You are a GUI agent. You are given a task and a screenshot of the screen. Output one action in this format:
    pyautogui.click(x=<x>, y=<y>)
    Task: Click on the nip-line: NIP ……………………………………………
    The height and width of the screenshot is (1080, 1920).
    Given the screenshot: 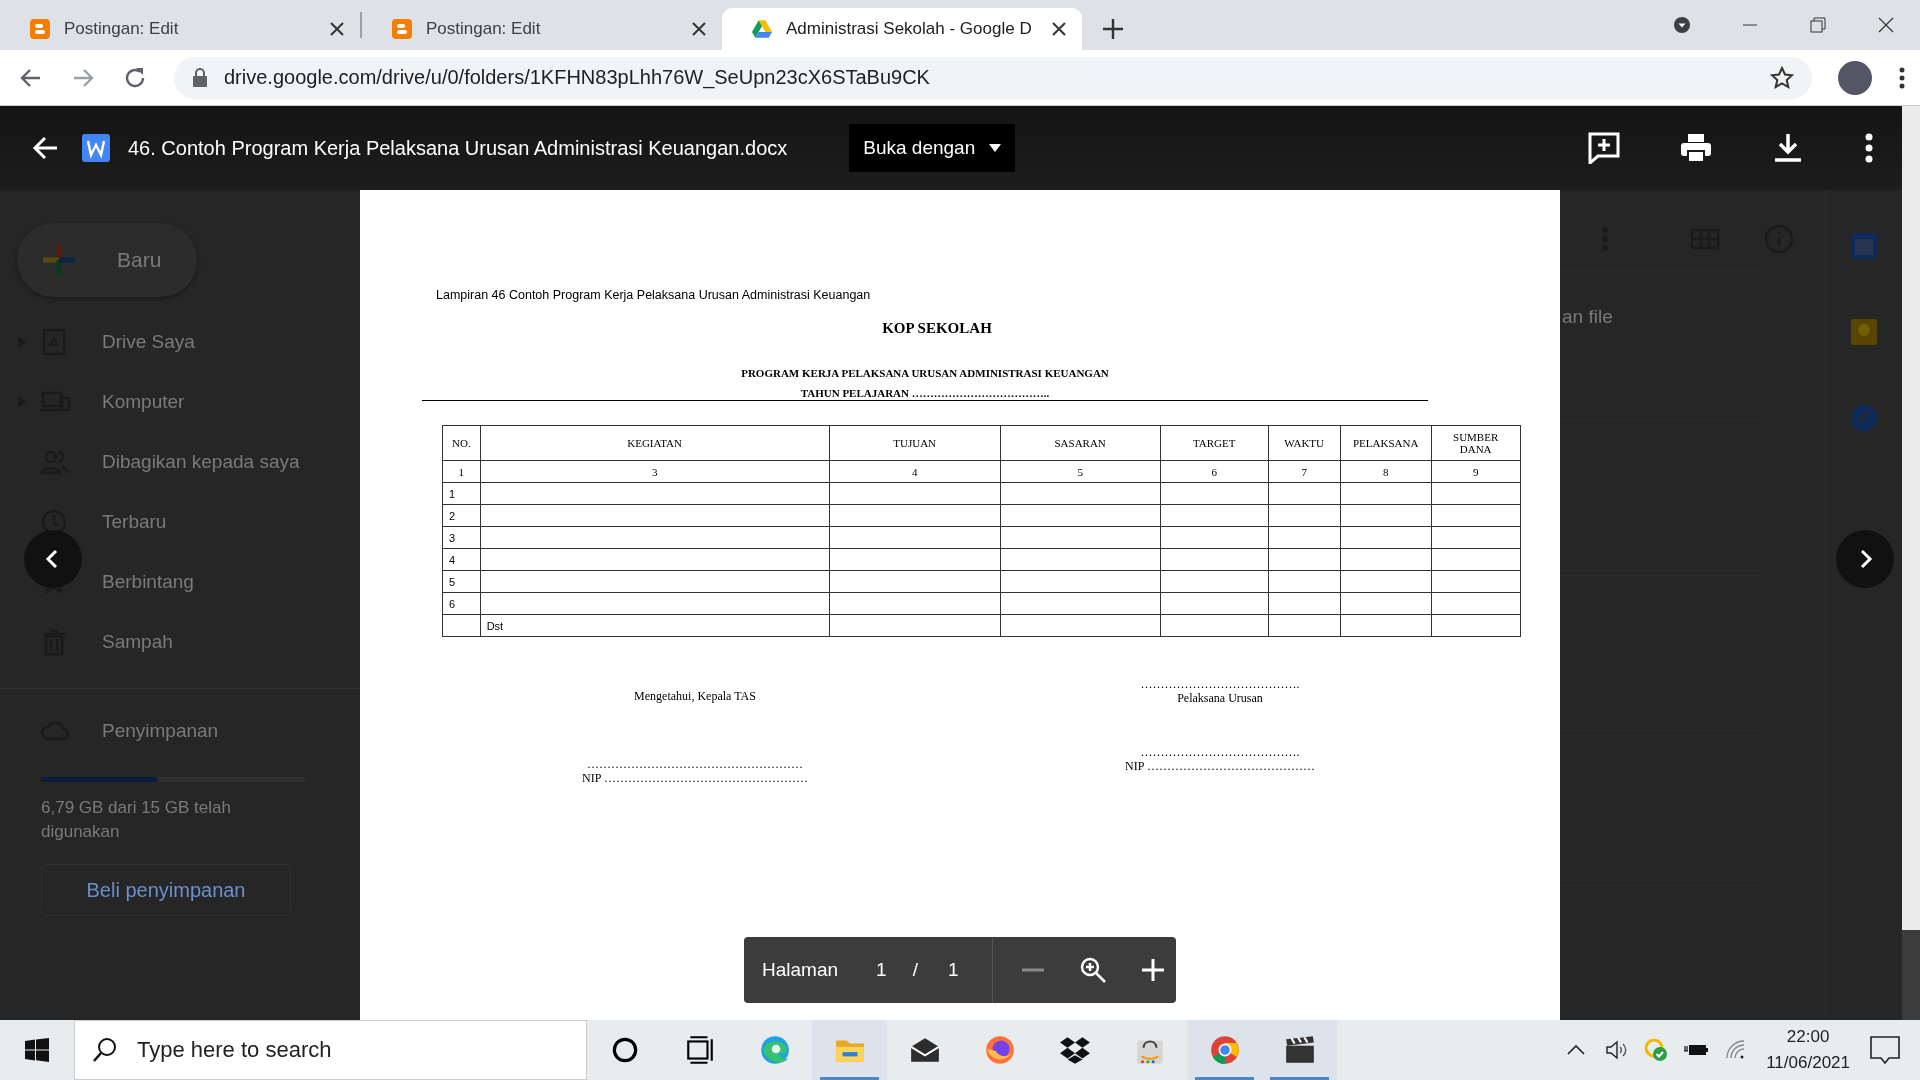 What is the action you would take?
    pyautogui.click(x=695, y=778)
    